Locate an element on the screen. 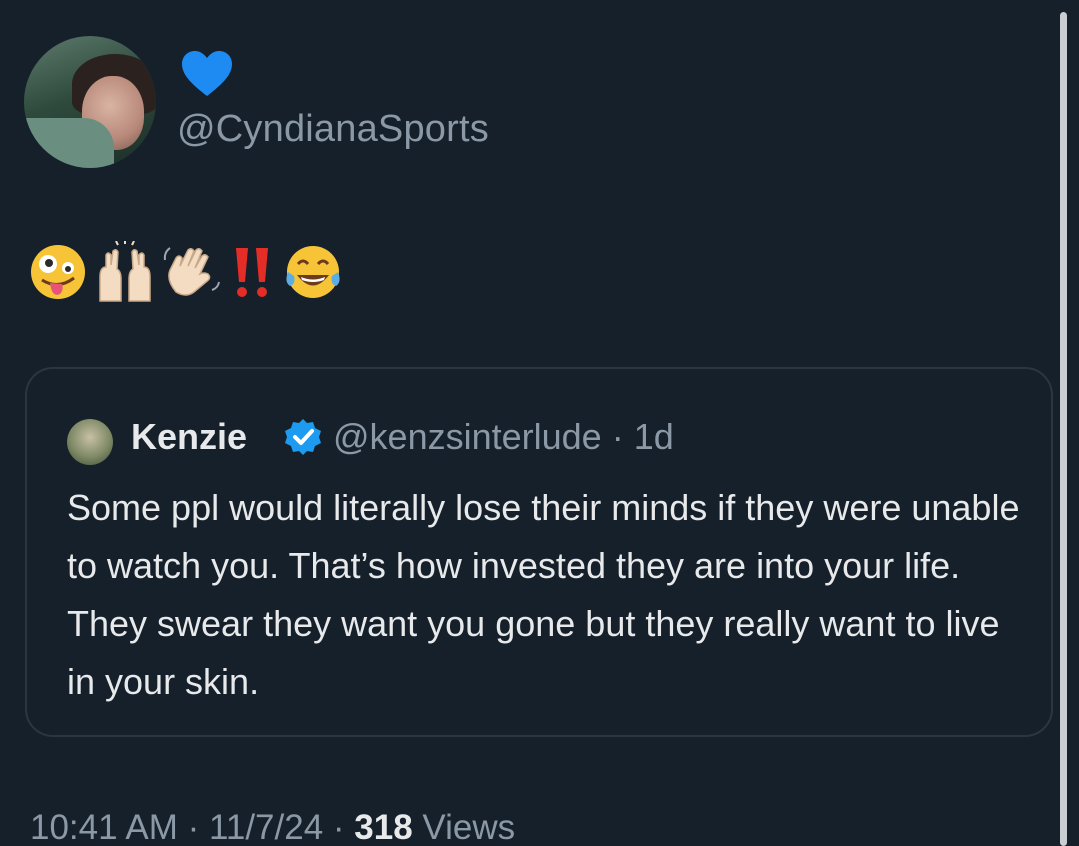  tweet-footer: 10:41 AM · 11/7/24 · 318 Views is located at coordinates (272, 827).